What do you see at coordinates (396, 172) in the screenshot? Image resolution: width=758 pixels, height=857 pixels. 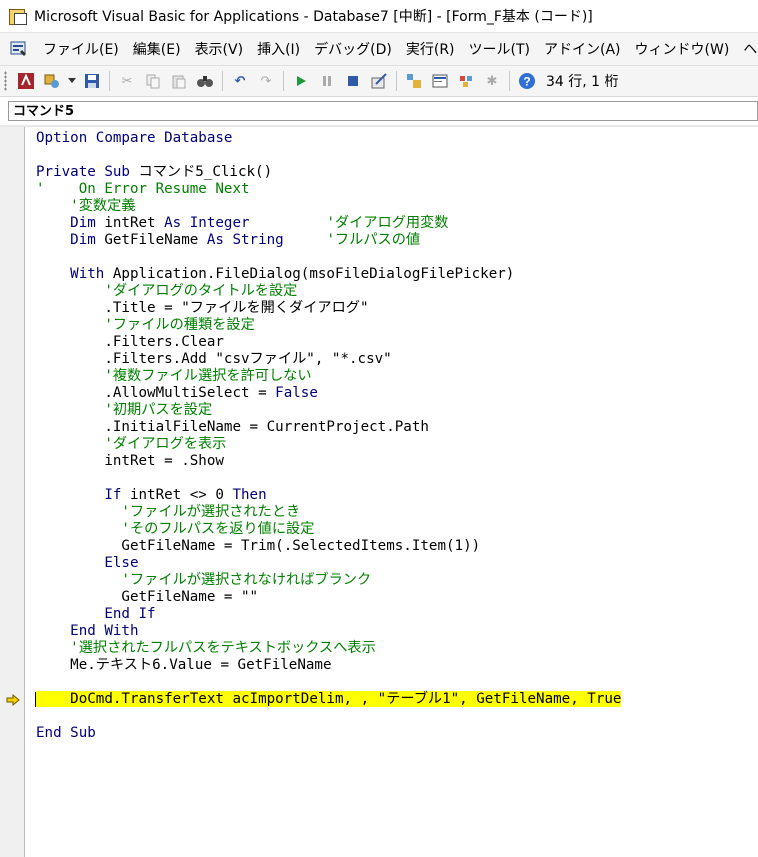 I see `code-line: Private Sub コマンド5_Click()` at bounding box center [396, 172].